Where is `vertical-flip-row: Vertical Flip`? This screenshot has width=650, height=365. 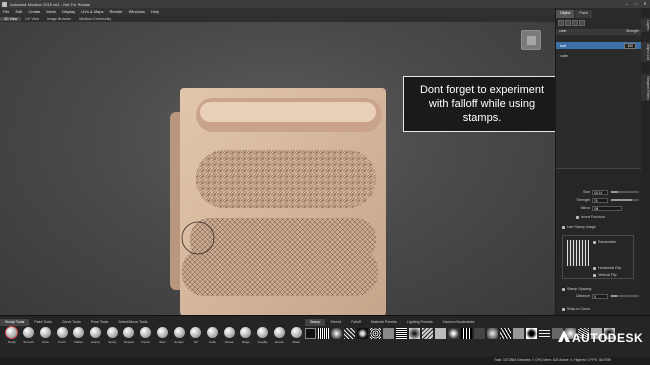
vertical-flip-row: Vertical Flip is located at coordinates (605, 275).